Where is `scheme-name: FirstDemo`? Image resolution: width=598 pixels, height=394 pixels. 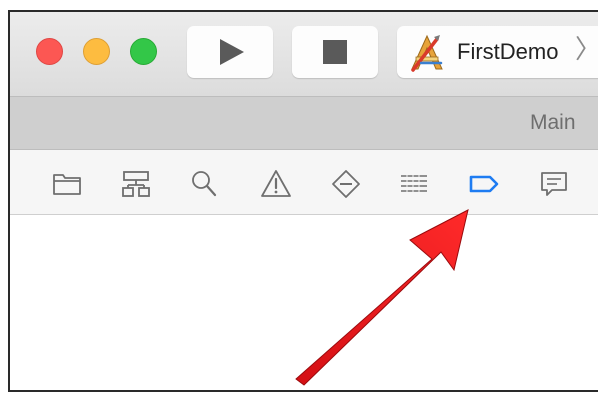 scheme-name: FirstDemo is located at coordinates (508, 51).